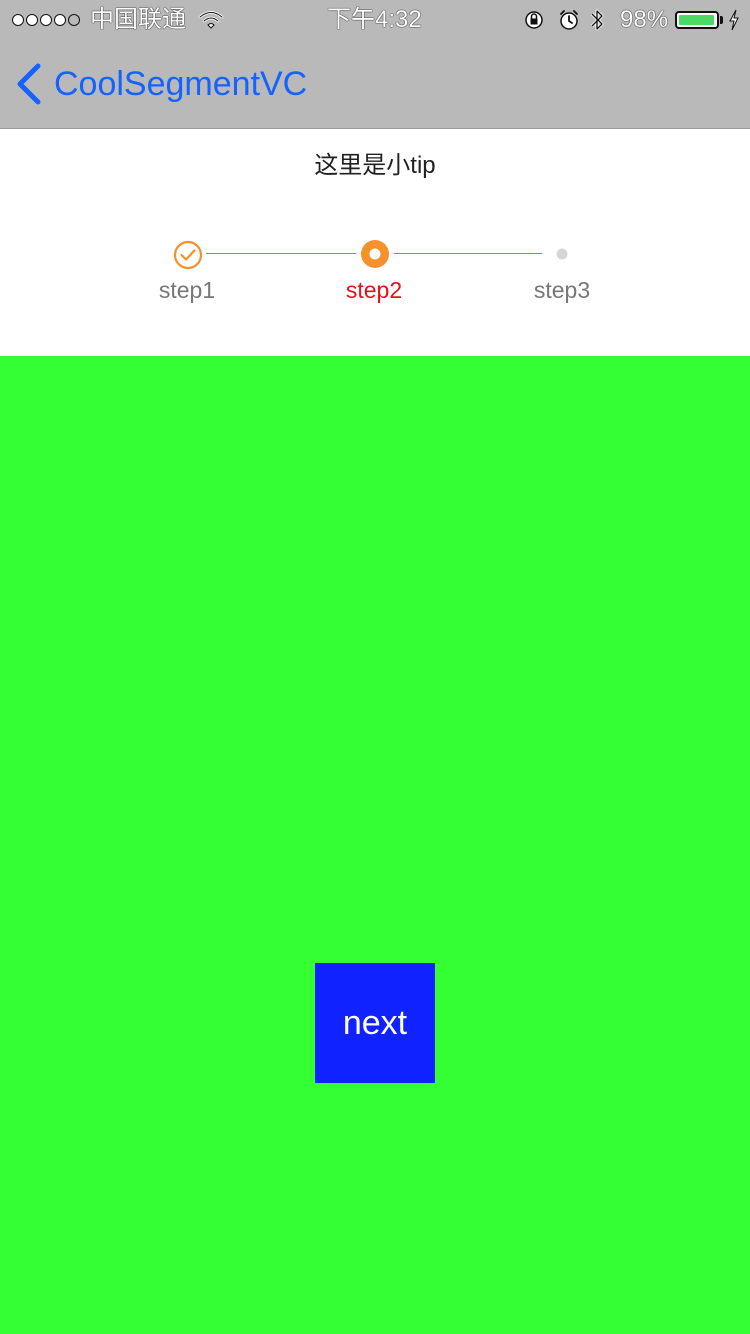 The width and height of the screenshot is (750, 1334). Describe the element at coordinates (534, 20) in the screenshot. I see `rotation-lock-icon` at that location.